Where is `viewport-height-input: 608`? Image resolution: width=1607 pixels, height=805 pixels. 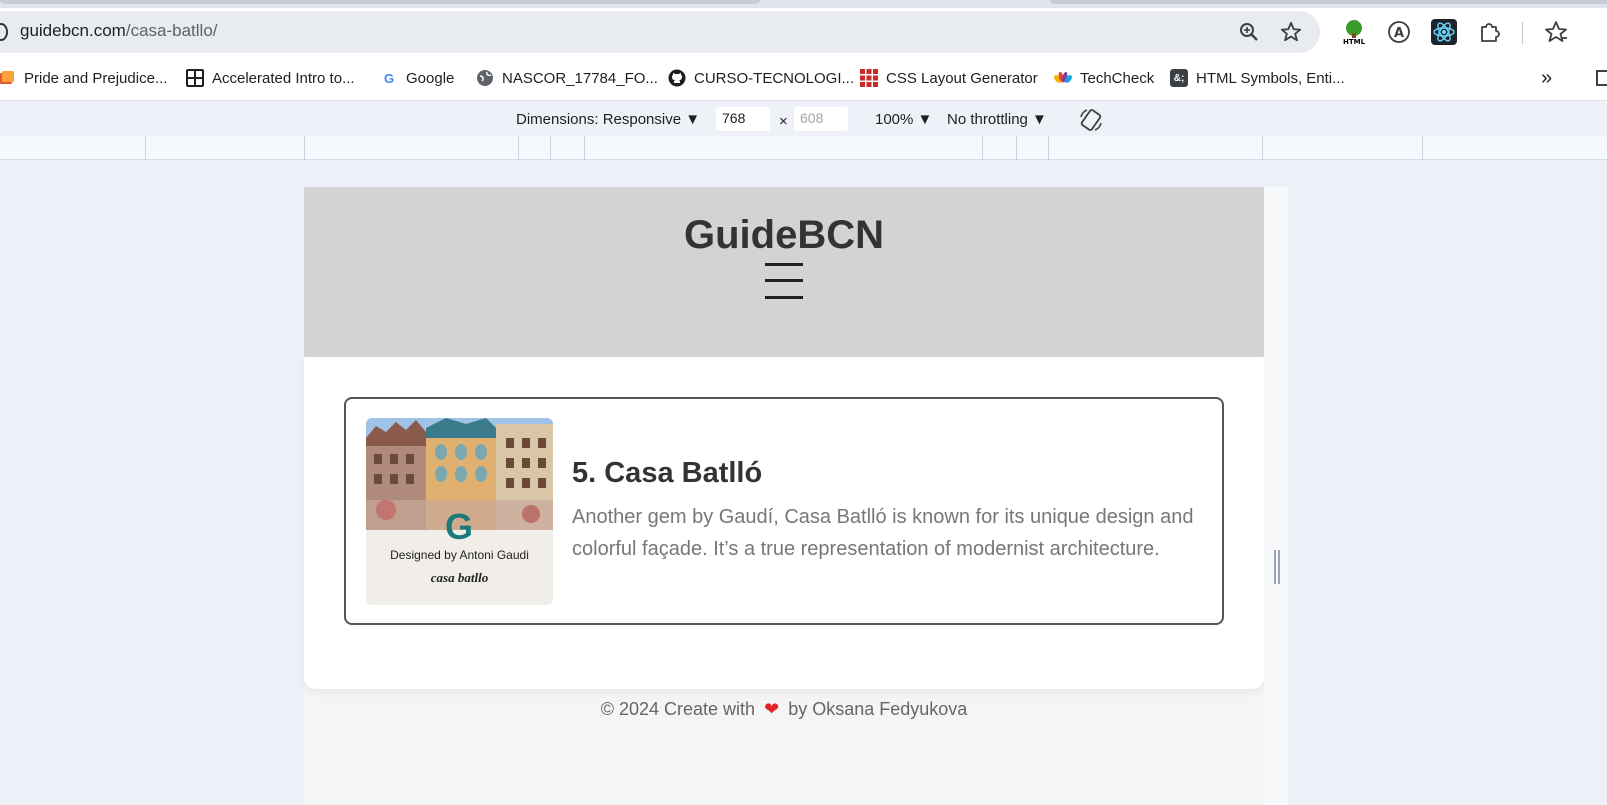
viewport-height-input: 608 is located at coordinates (821, 119).